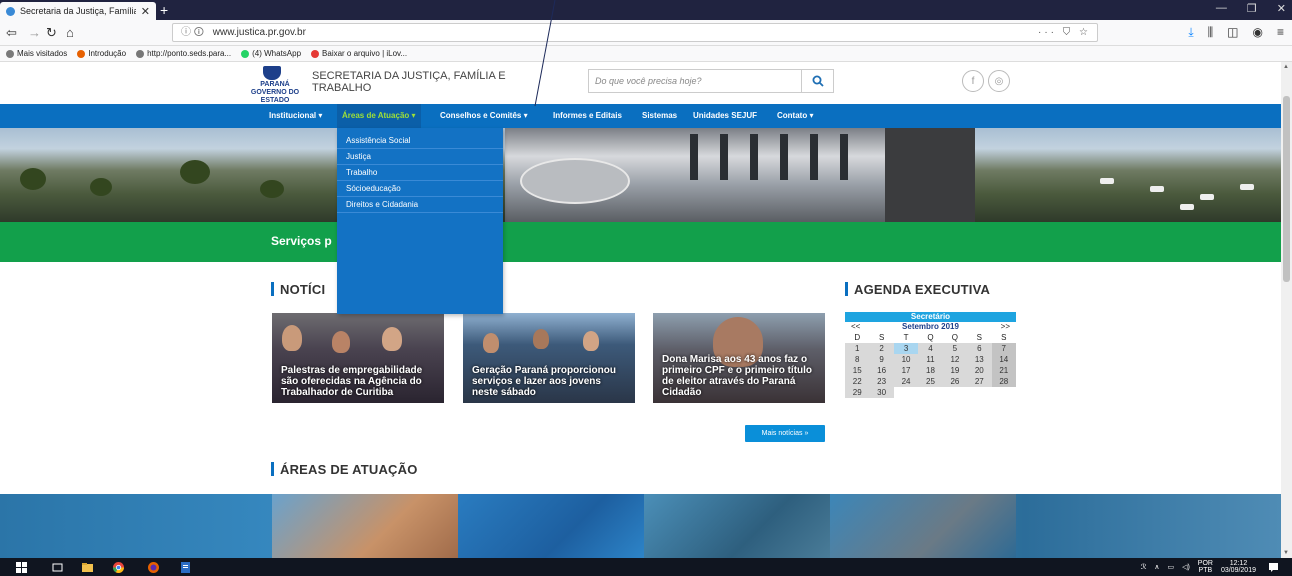  I want to click on firefox-taskbar-icon, so click(153, 567).